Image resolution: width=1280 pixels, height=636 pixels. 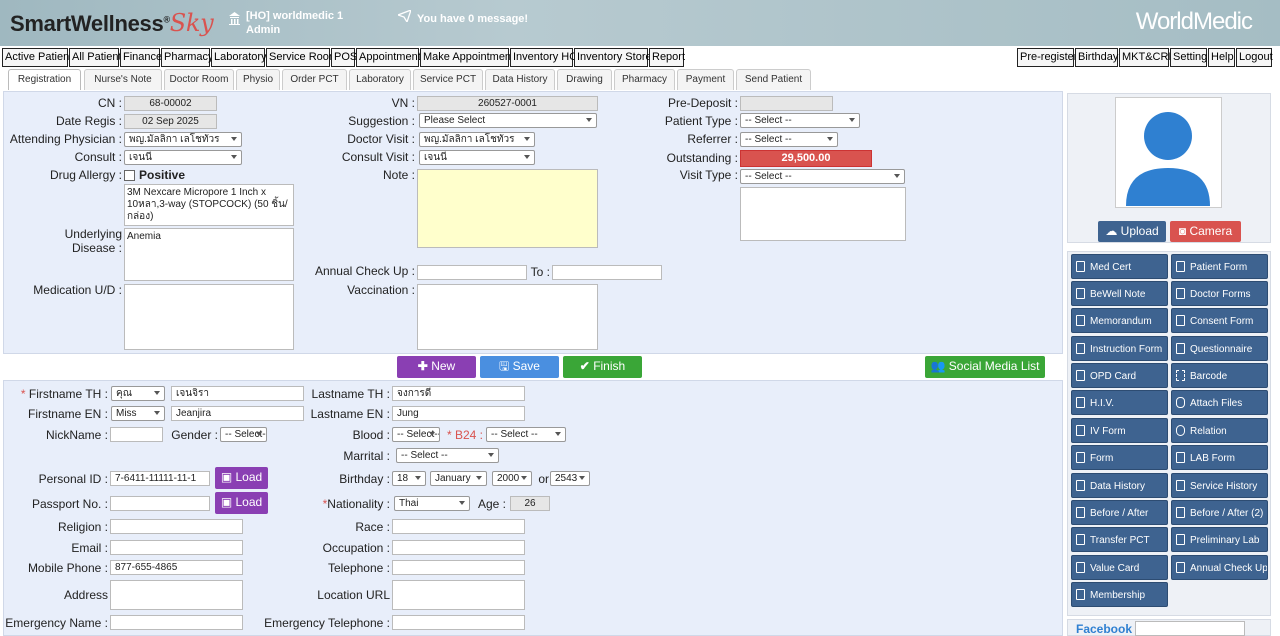 What do you see at coordinates (508, 120) in the screenshot?
I see `suggestion-select: Please Select` at bounding box center [508, 120].